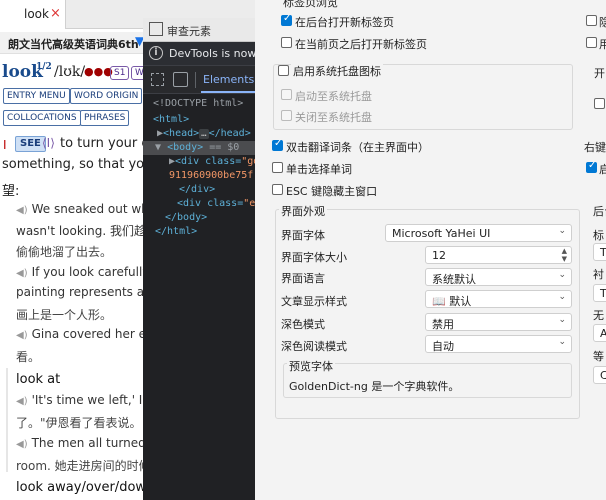 This screenshot has width=606, height=500. I want to click on spin-up-icon: ▲, so click(564, 251).